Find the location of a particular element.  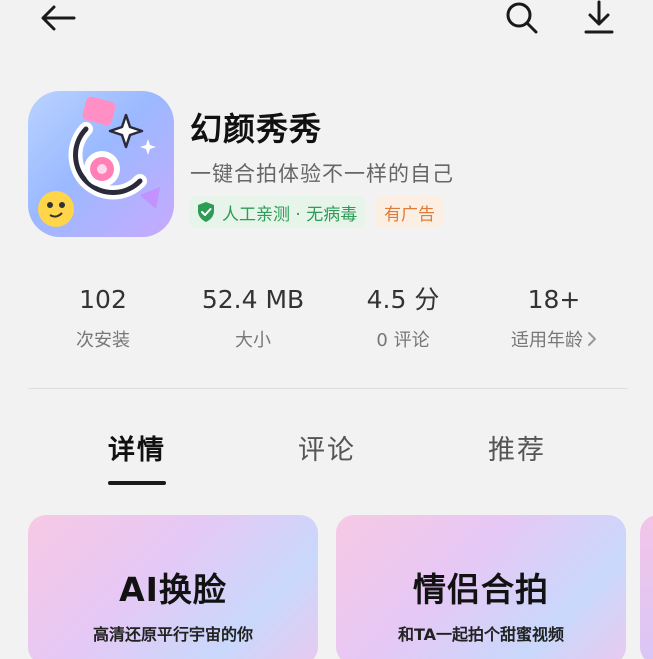

tab-recommended: 推荐 is located at coordinates (517, 447).